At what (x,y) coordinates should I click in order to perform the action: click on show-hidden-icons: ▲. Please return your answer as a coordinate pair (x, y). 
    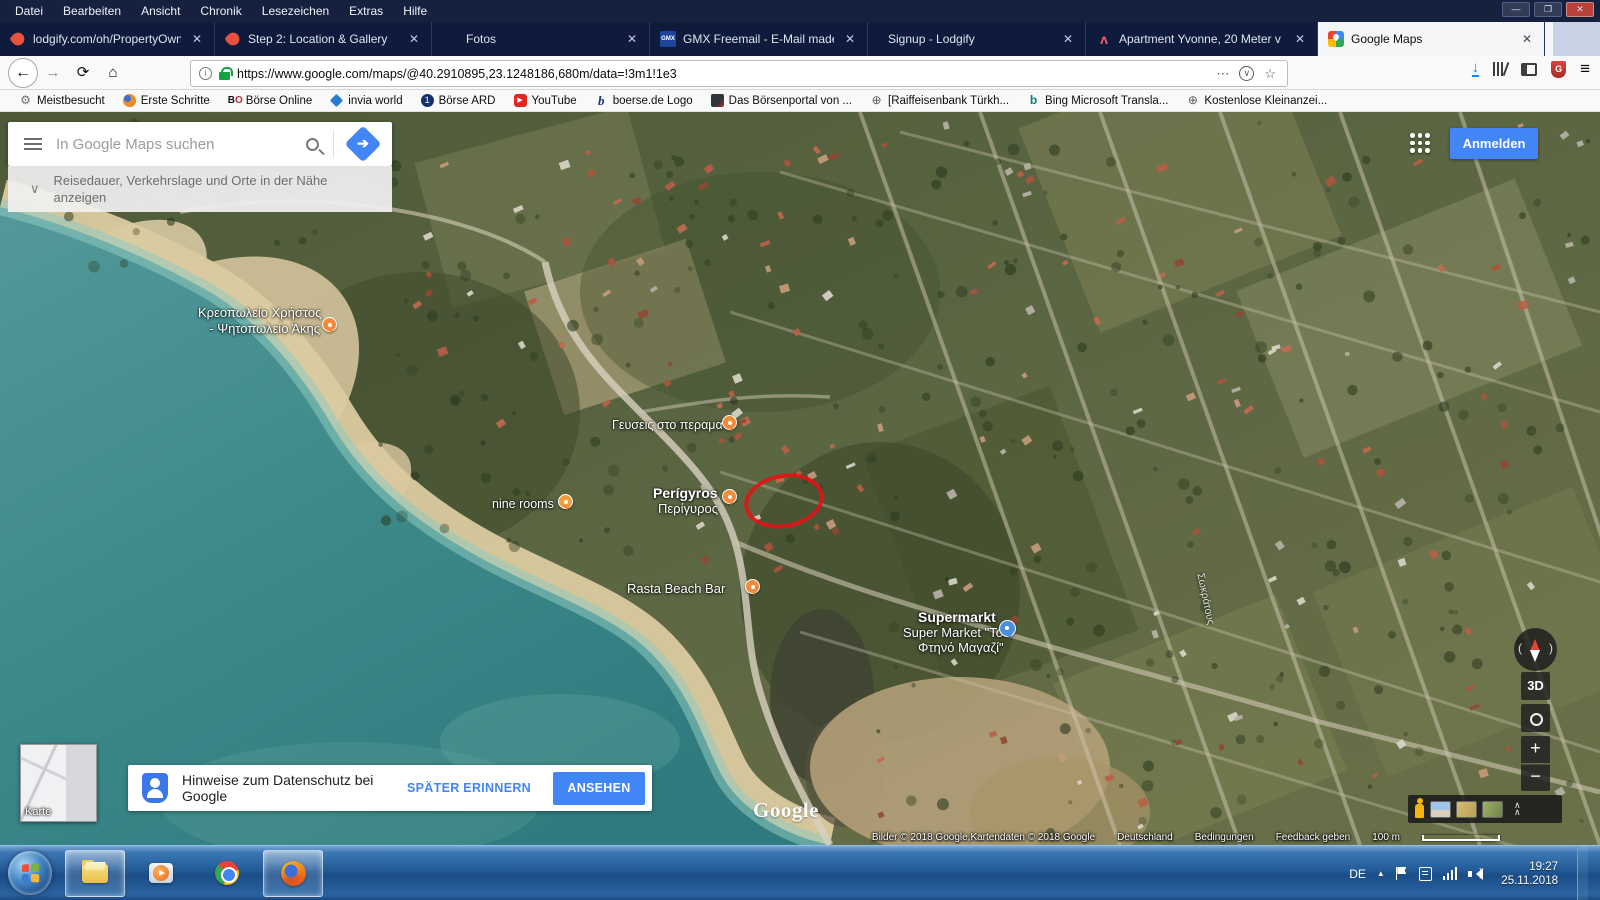
    Looking at the image, I should click on (1381, 873).